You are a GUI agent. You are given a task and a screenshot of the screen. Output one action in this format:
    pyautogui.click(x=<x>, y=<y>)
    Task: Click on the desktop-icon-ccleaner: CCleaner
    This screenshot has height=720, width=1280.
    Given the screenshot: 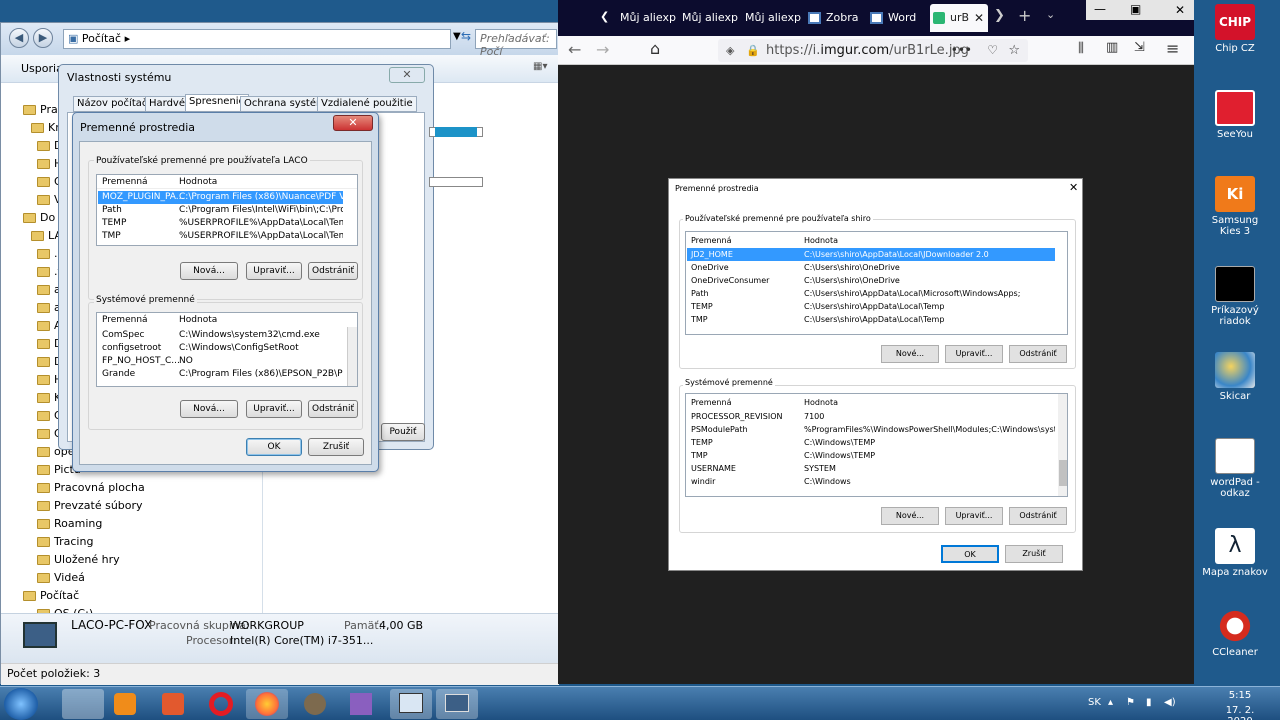 What is the action you would take?
    pyautogui.click(x=1235, y=633)
    